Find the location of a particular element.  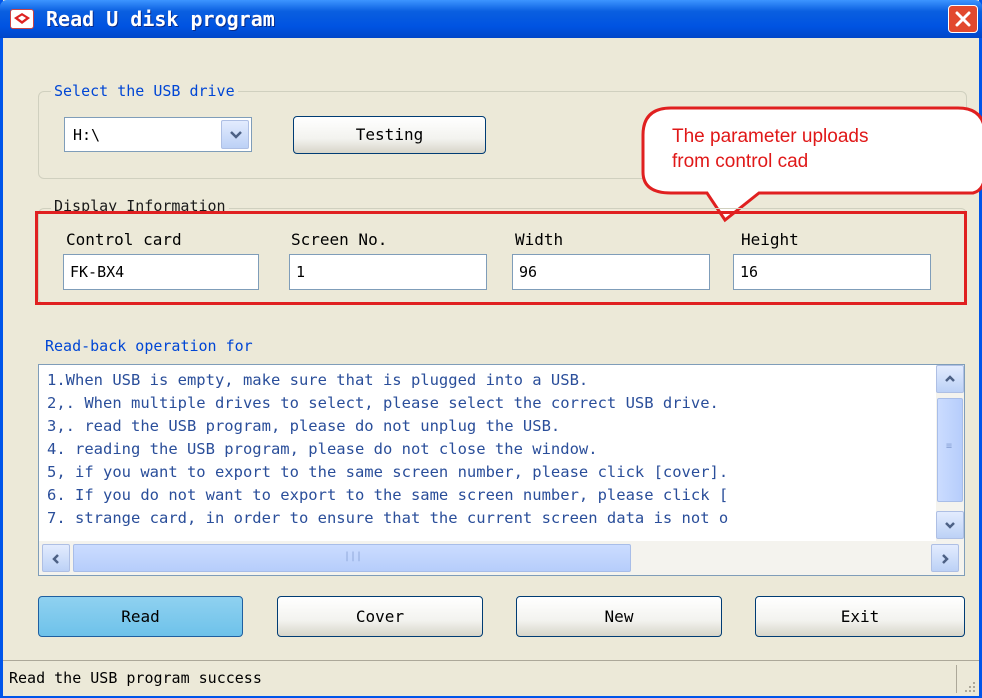

callout-line-1: The parameter uploads is located at coordinates (770, 136).